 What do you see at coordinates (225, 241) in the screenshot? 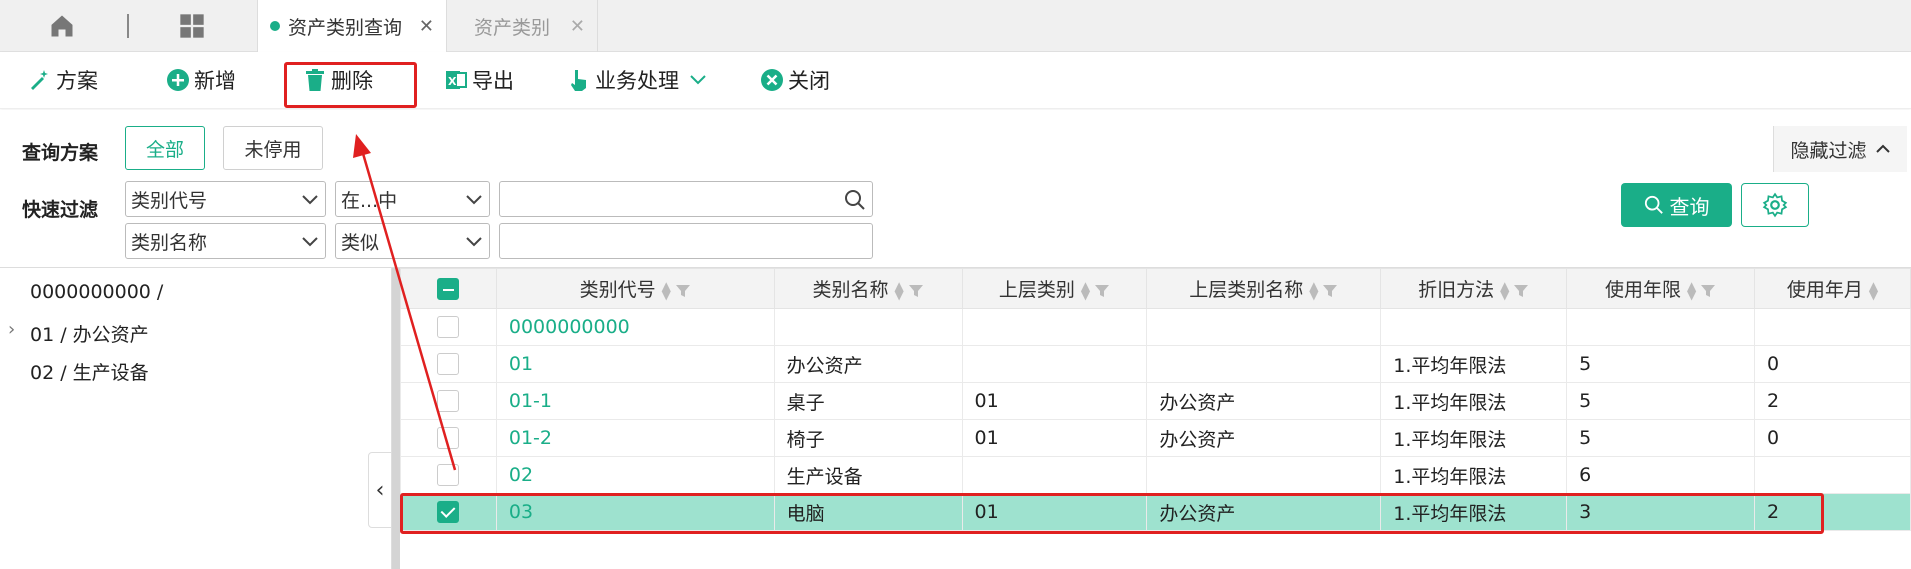
I see `filter-field-select-2: 类别名称` at bounding box center [225, 241].